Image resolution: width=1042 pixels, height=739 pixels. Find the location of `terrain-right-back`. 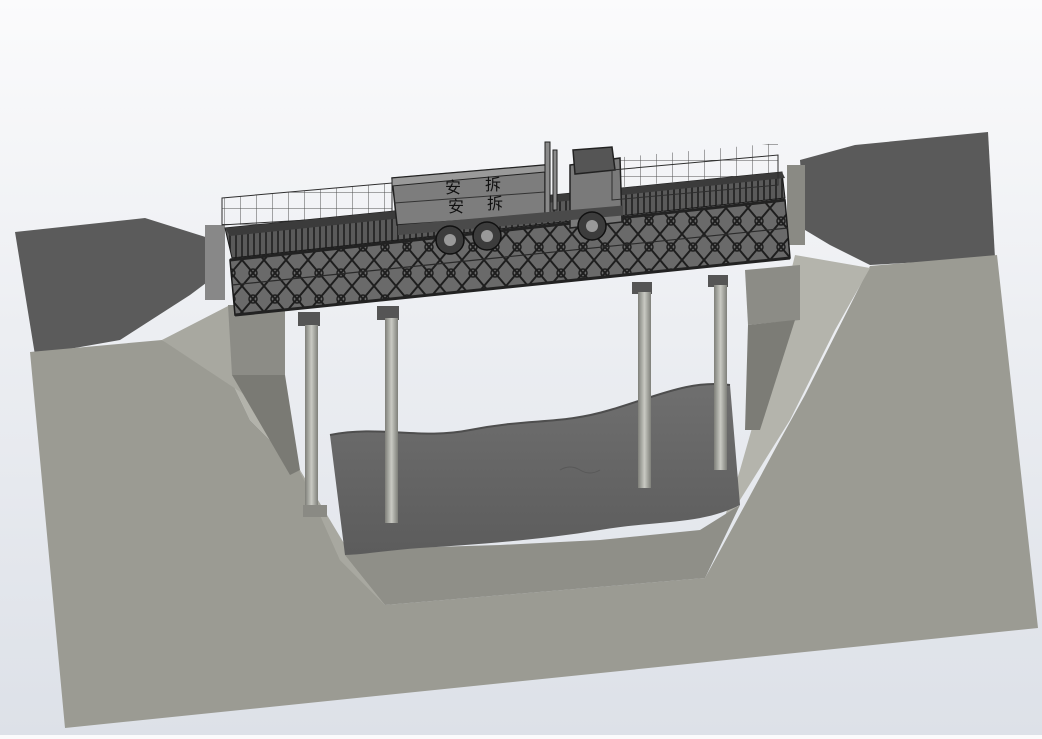

terrain-right-back is located at coordinates (897, 198).